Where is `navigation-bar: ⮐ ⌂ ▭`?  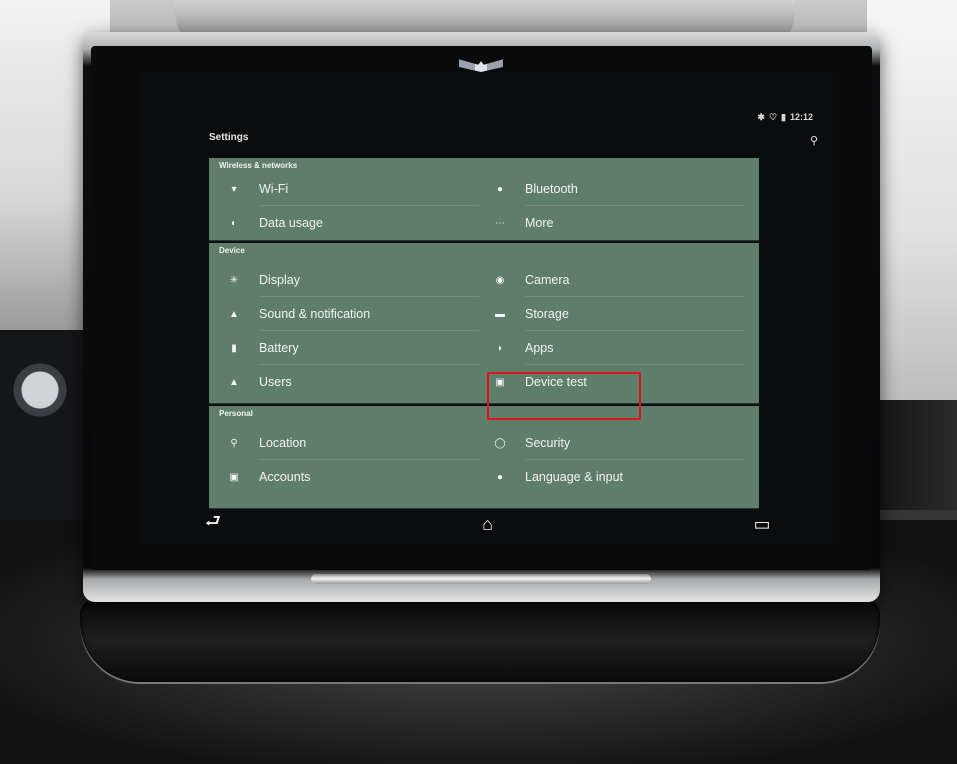 navigation-bar: ⮐ ⌂ ▭ is located at coordinates (485, 524).